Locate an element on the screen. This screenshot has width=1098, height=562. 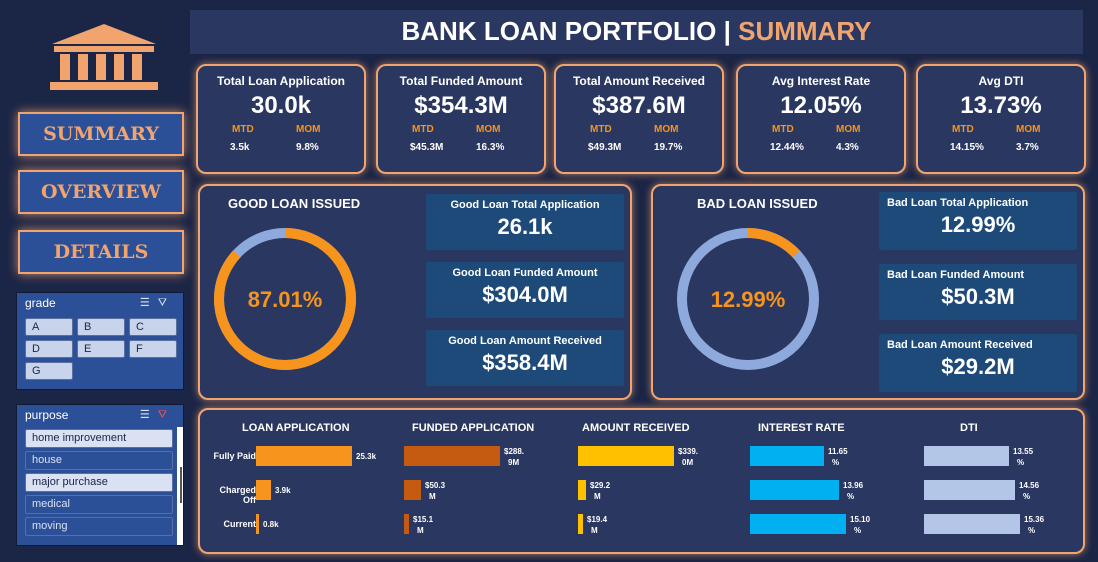
nav-summary-label: SUMMARY is located at coordinates (101, 134).